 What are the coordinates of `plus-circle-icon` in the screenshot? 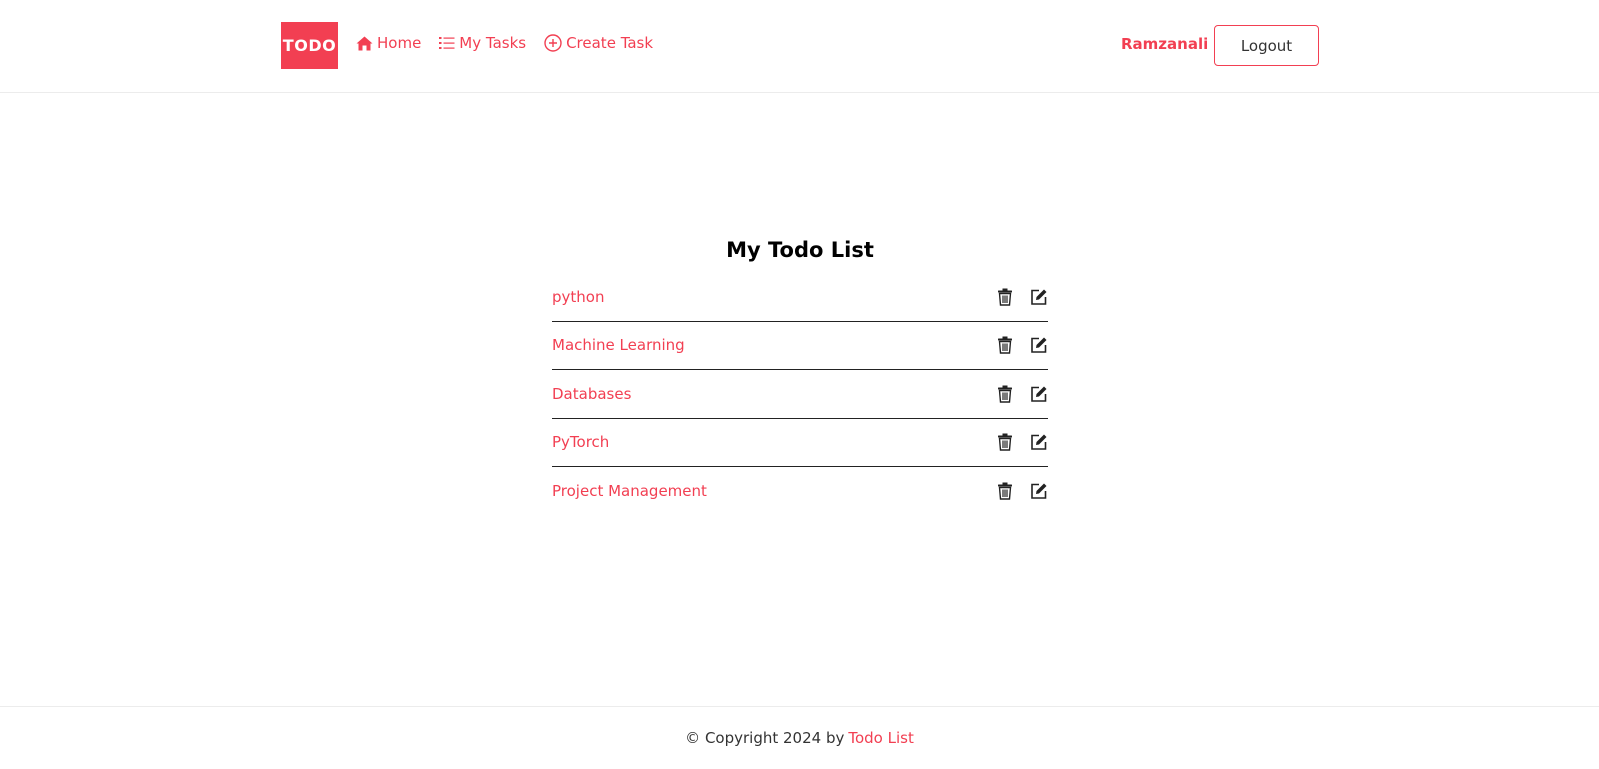 It's located at (553, 43).